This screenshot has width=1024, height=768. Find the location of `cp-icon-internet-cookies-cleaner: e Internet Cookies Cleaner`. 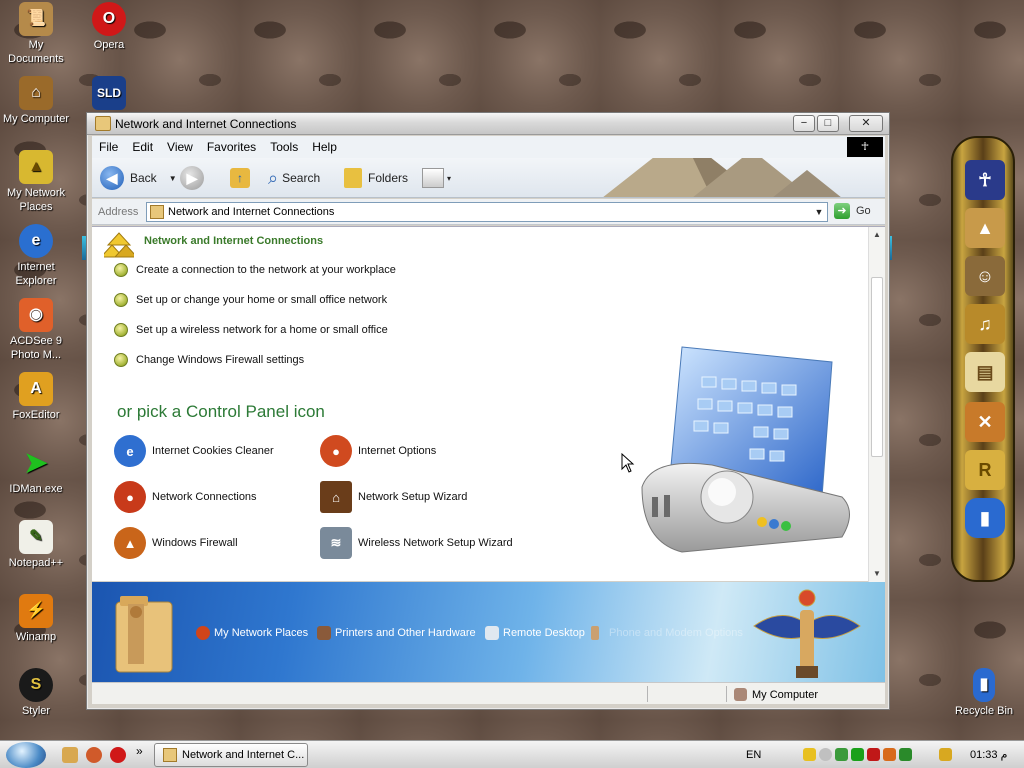

cp-icon-internet-cookies-cleaner: e Internet Cookies Cleaner is located at coordinates (194, 451).